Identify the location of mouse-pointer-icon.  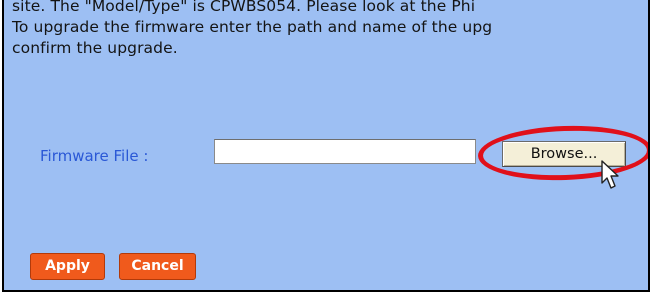
(610, 174).